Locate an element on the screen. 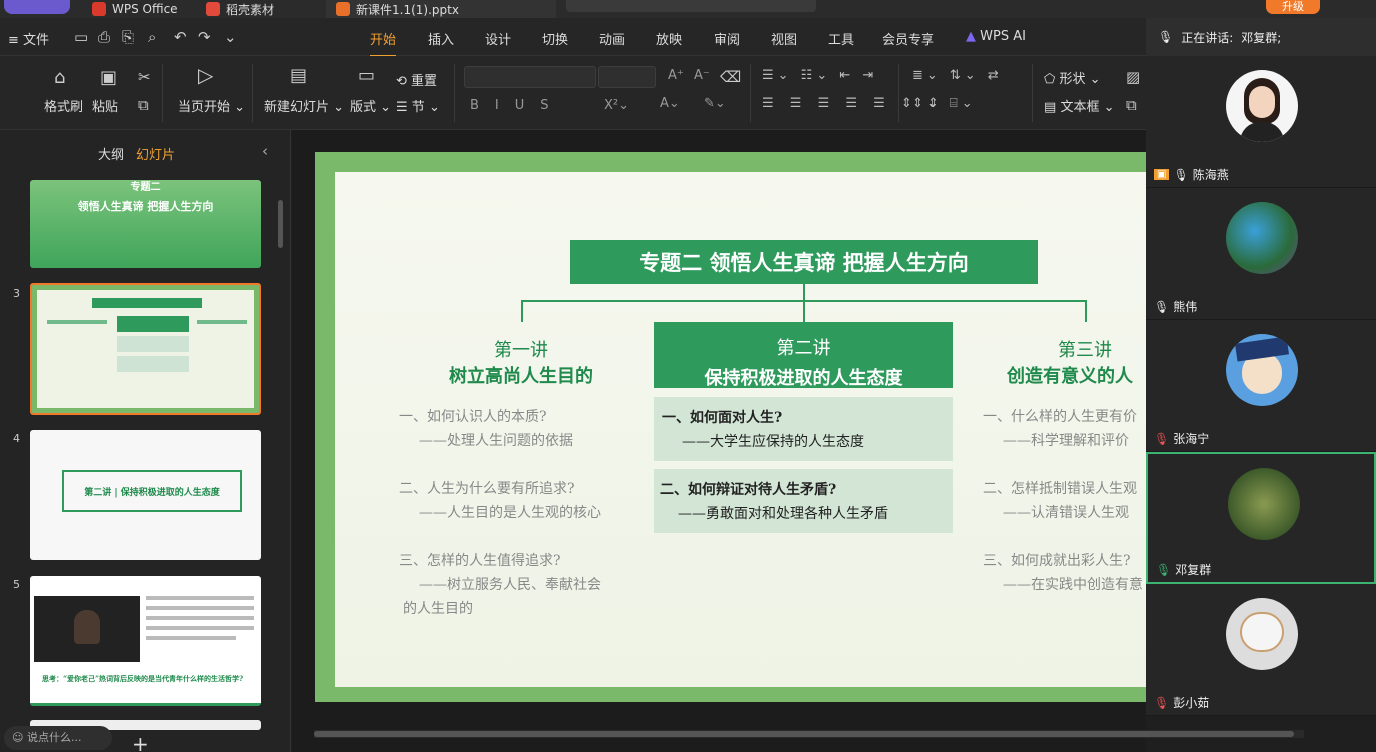 Image resolution: width=1376 pixels, height=752 pixels. participant-tile: 🎙 张海宁 is located at coordinates (1261, 386).